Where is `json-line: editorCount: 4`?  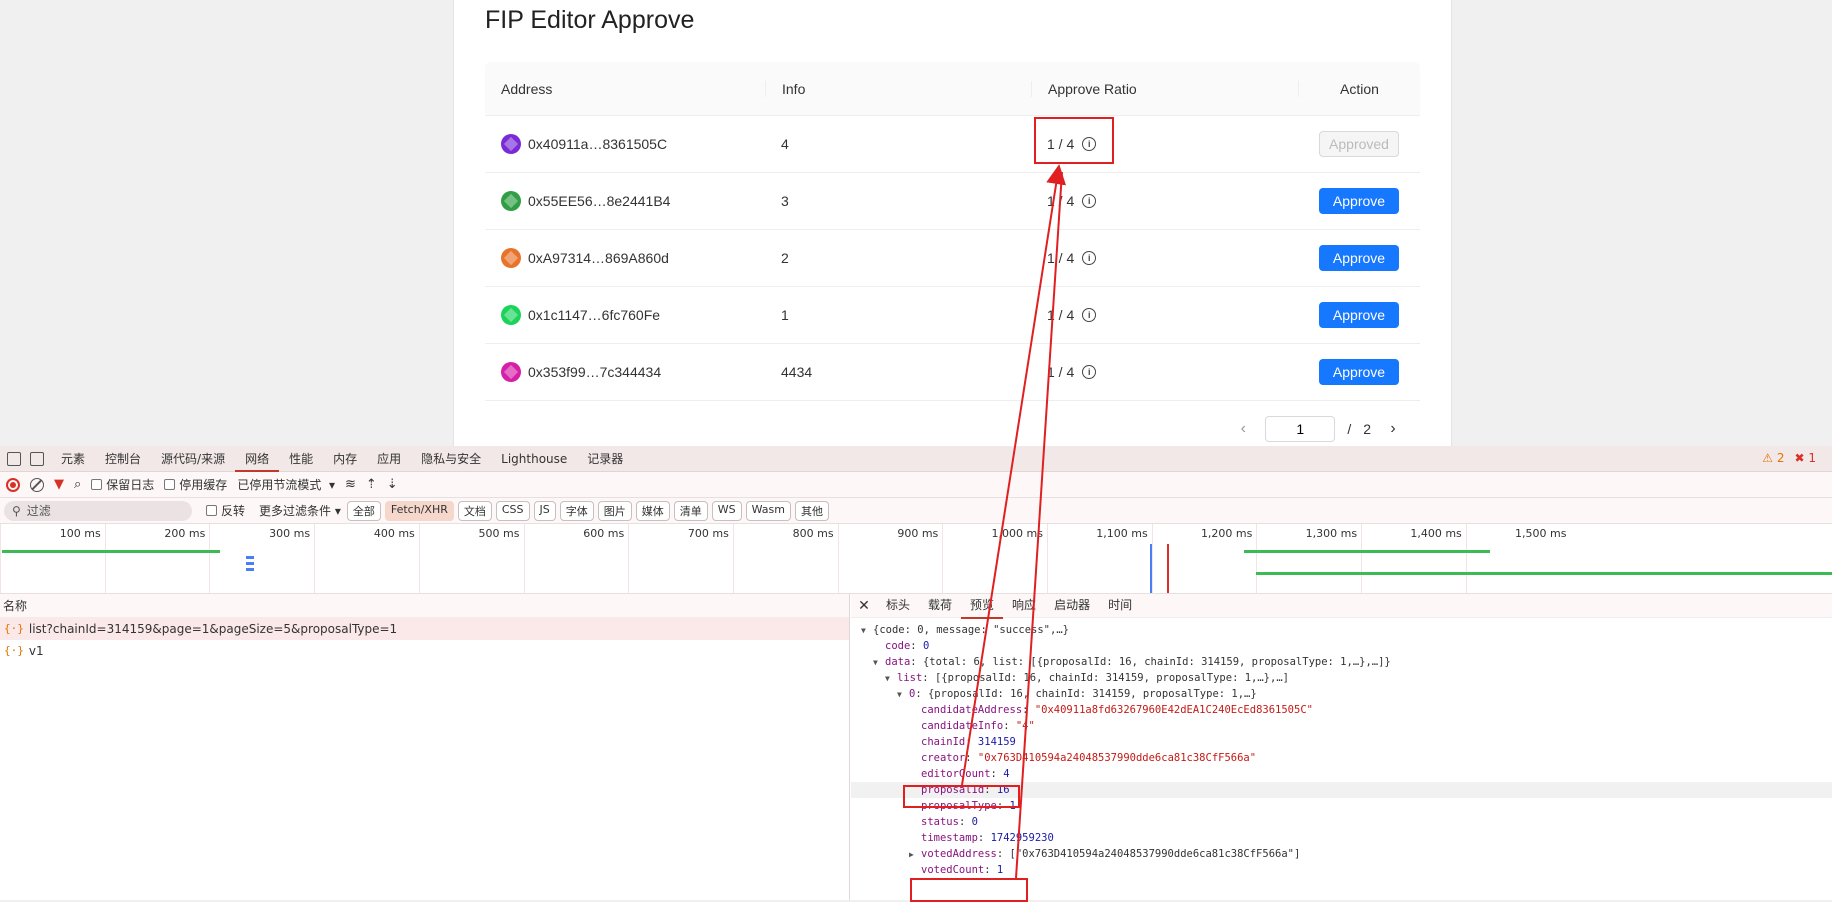 json-line: editorCount: 4 is located at coordinates (965, 774).